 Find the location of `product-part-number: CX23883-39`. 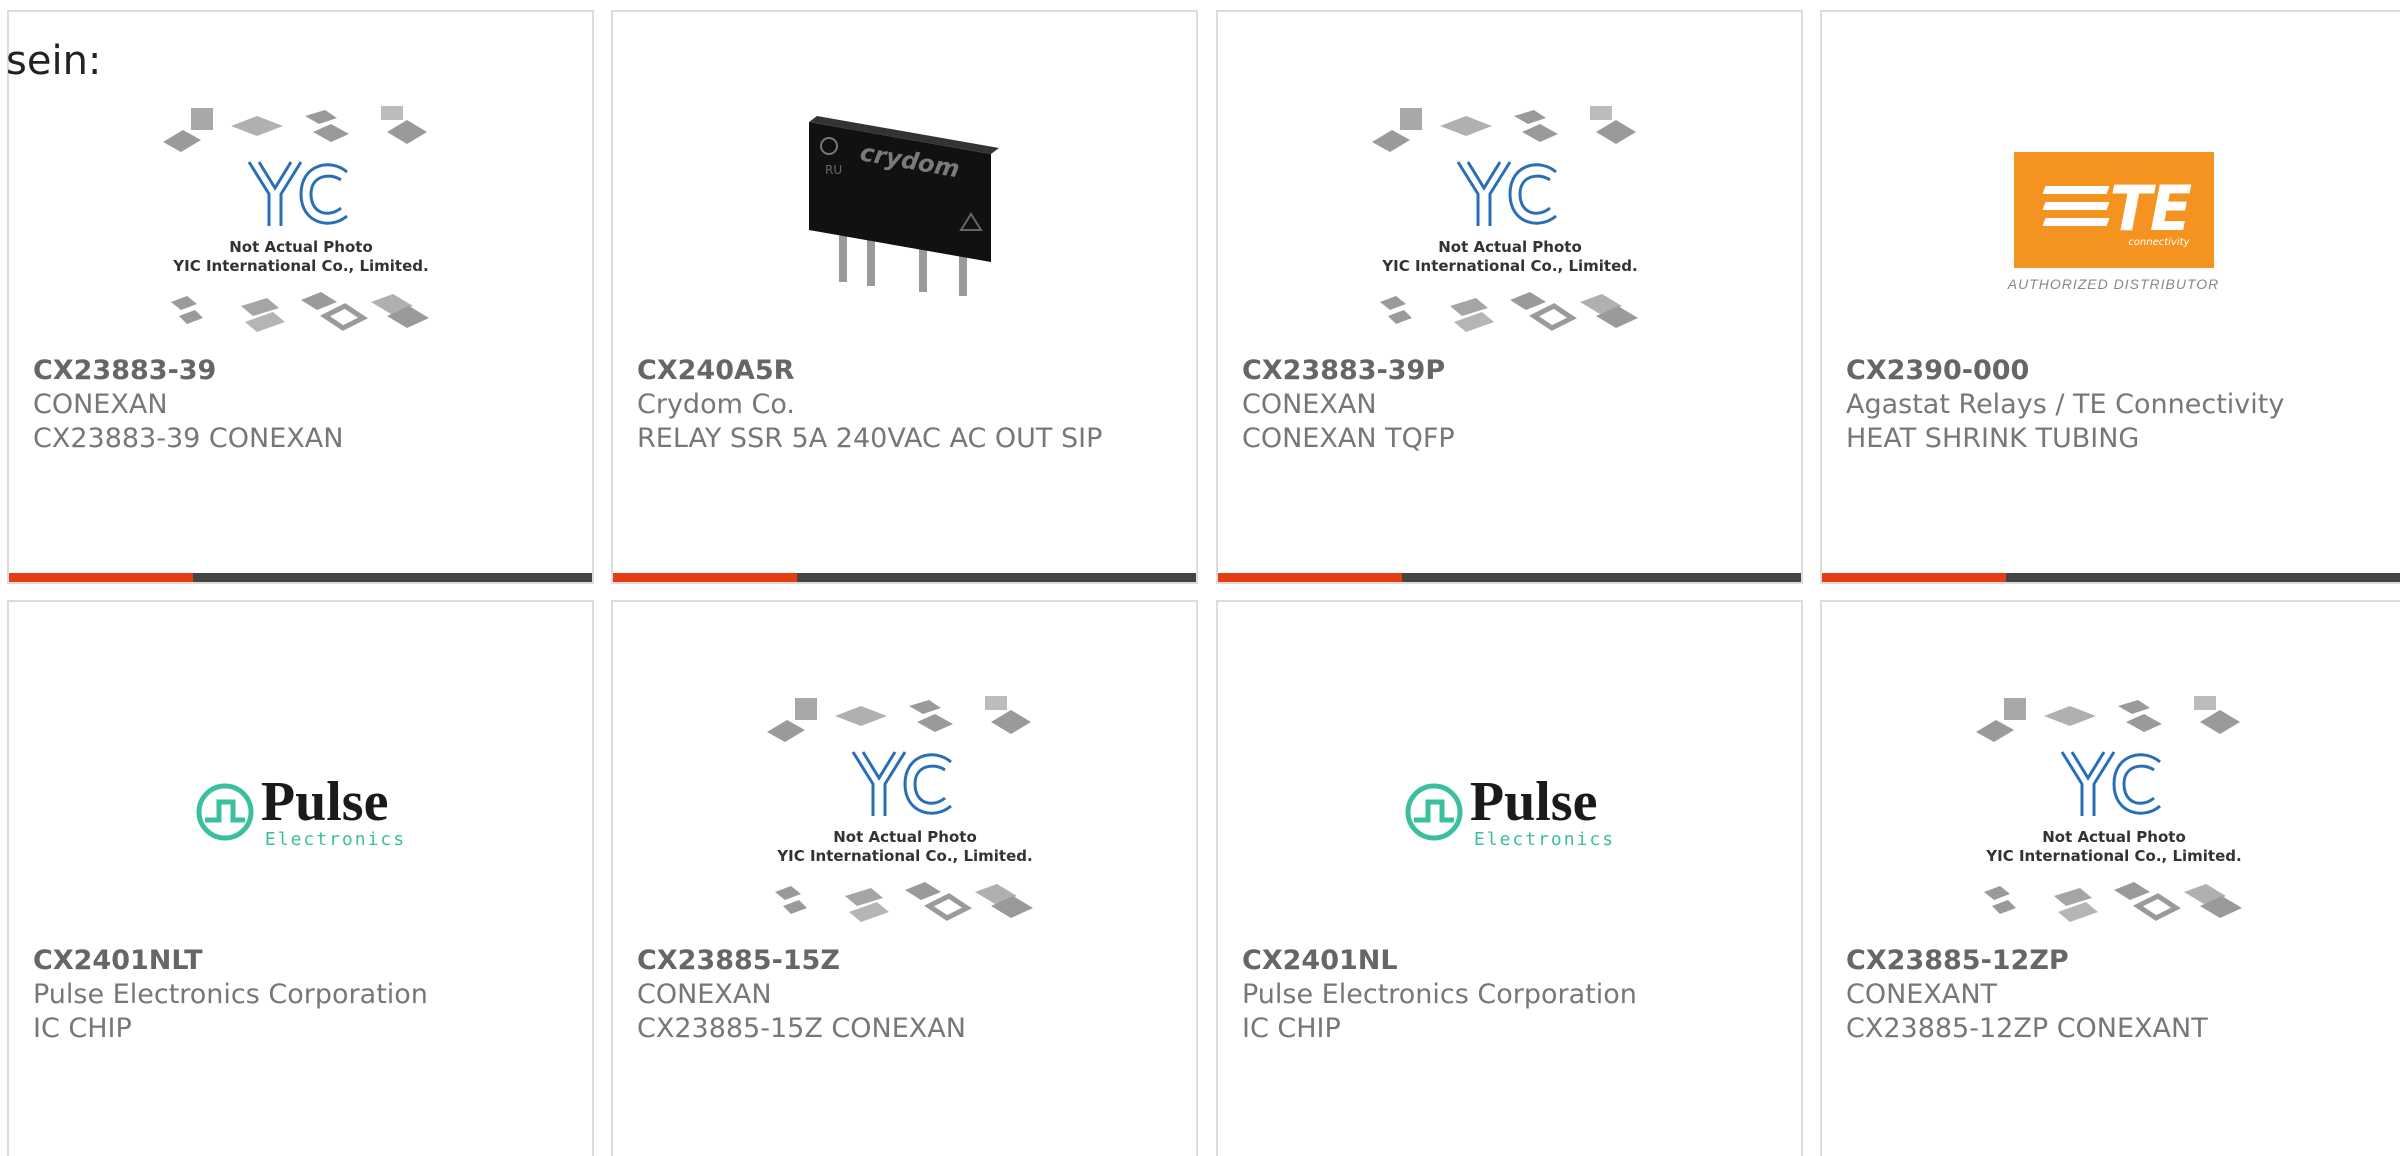

product-part-number: CX23883-39 is located at coordinates (303, 371).